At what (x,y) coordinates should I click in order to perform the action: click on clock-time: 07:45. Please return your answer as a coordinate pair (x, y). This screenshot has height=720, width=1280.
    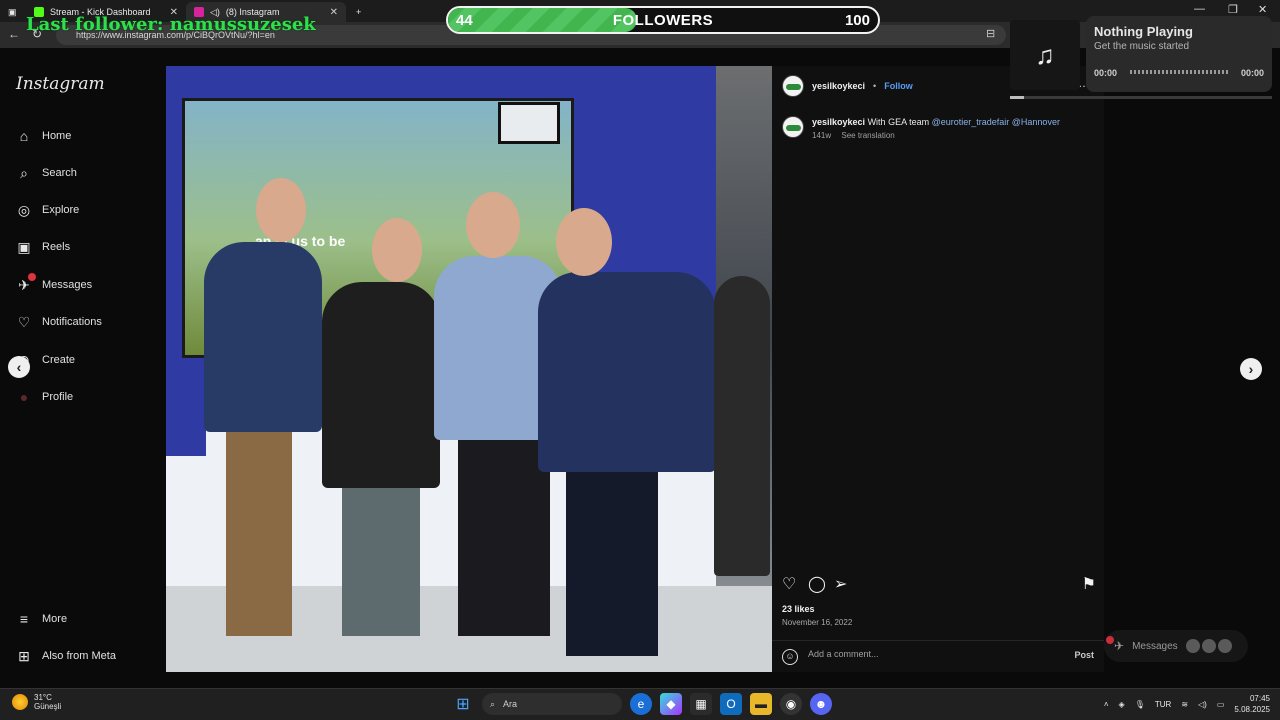
    Looking at the image, I should click on (1259, 698).